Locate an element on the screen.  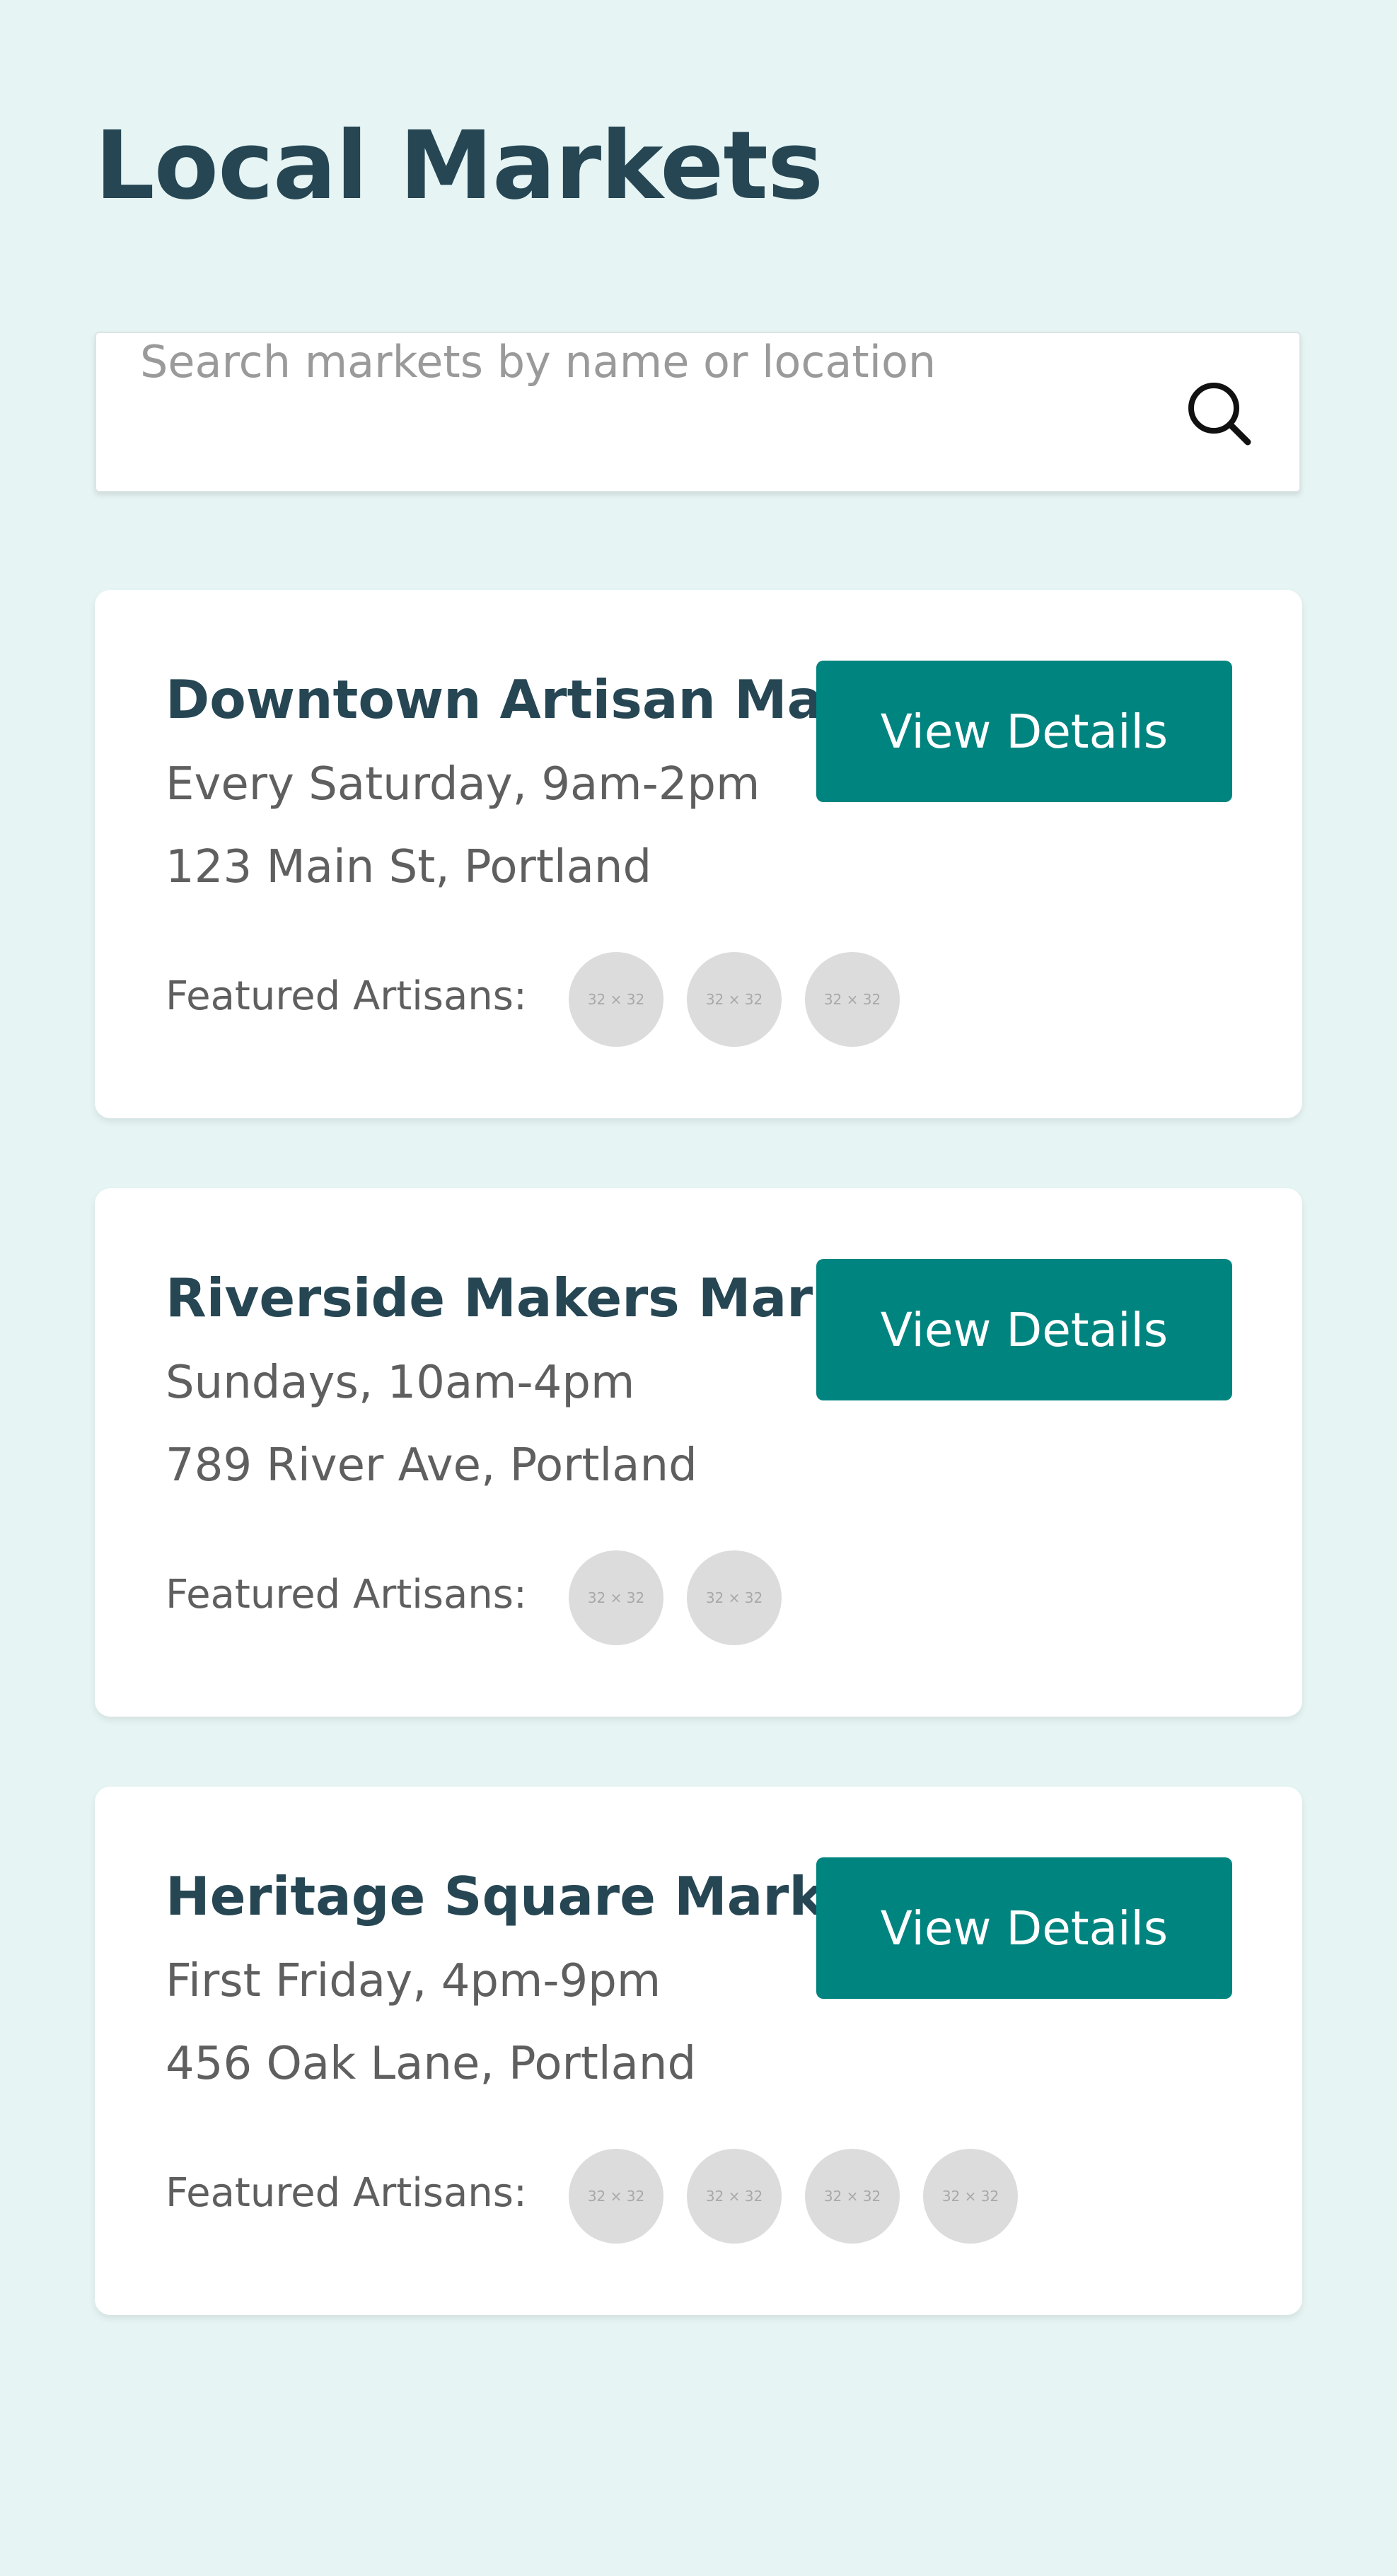
search-input is located at coordinates (653, 361).